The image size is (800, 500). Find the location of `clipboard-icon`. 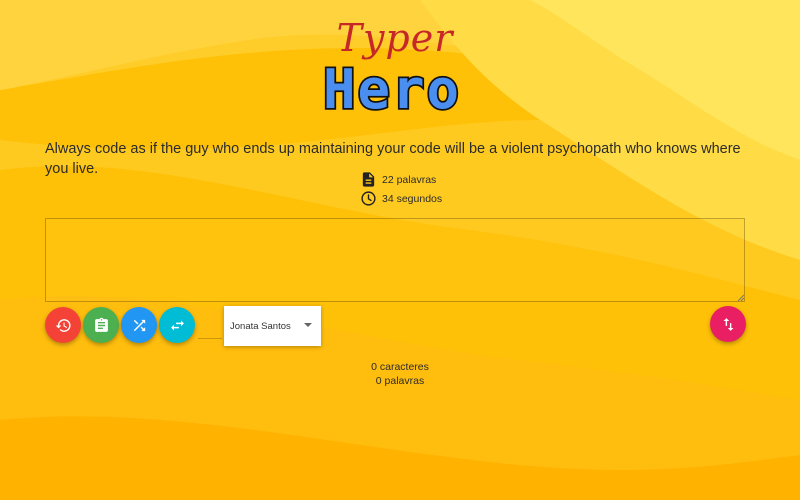

clipboard-icon is located at coordinates (101, 324).